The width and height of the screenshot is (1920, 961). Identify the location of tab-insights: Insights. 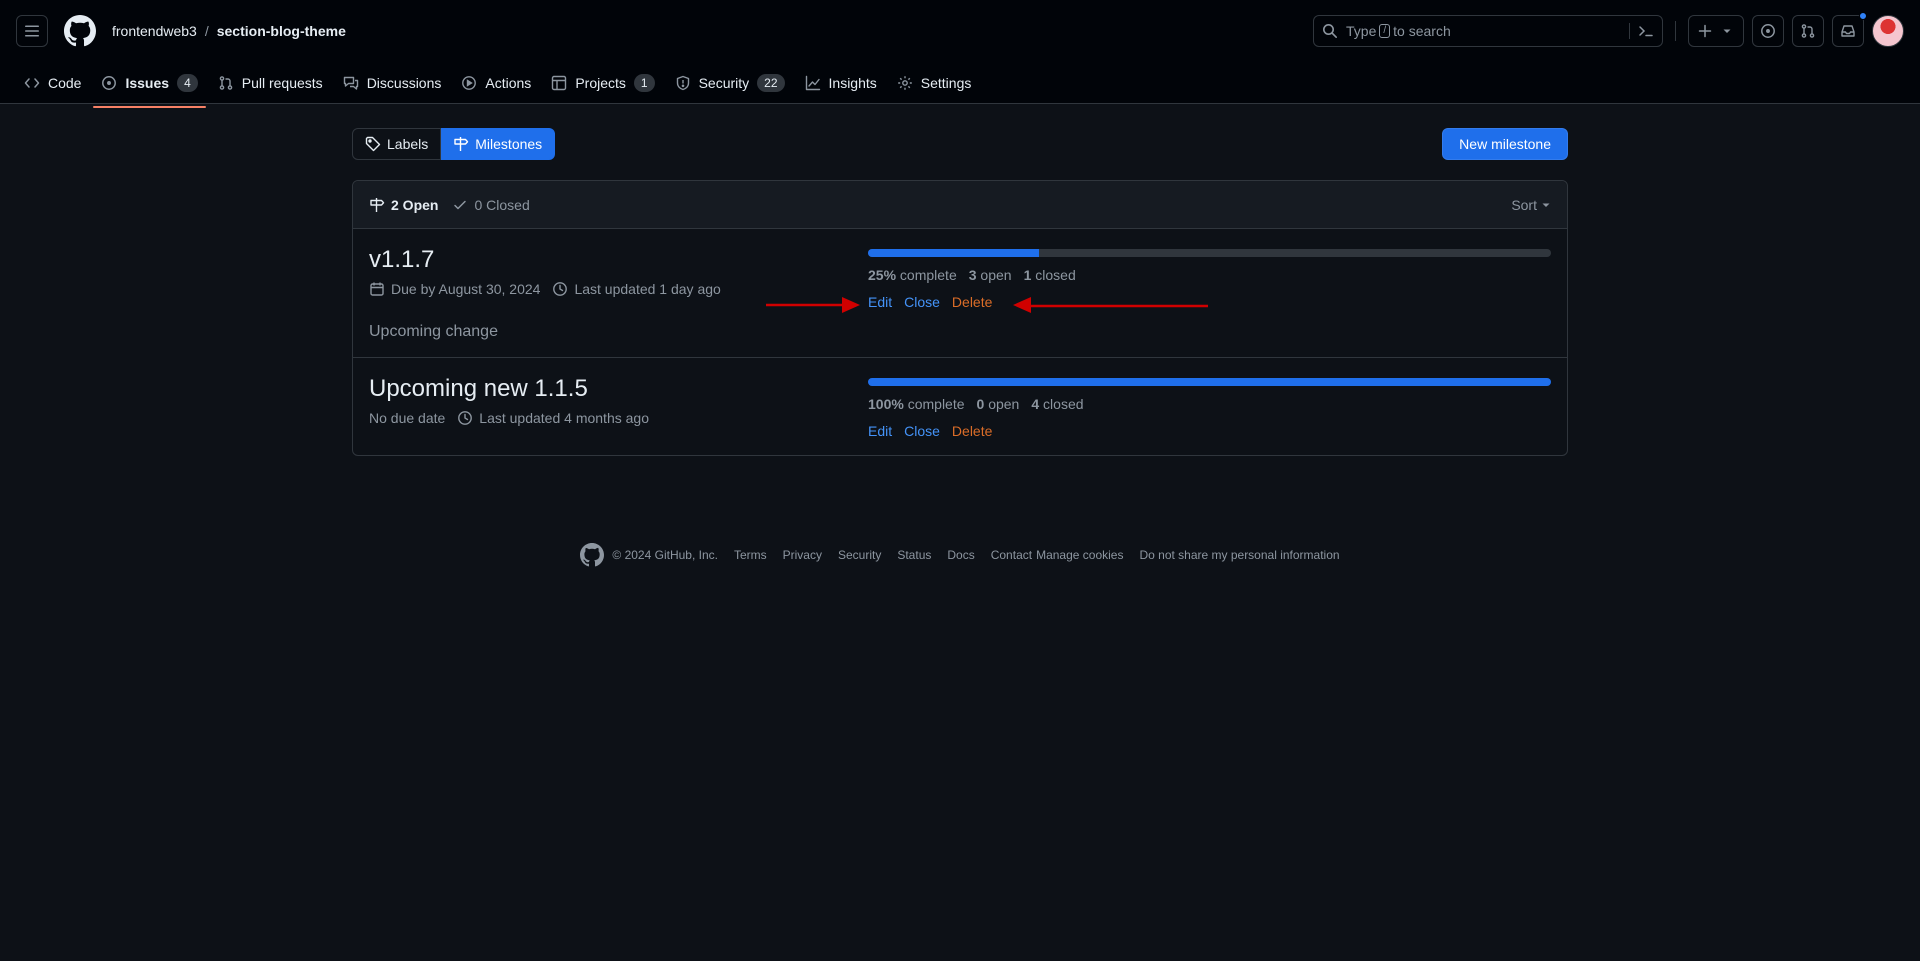
(841, 83).